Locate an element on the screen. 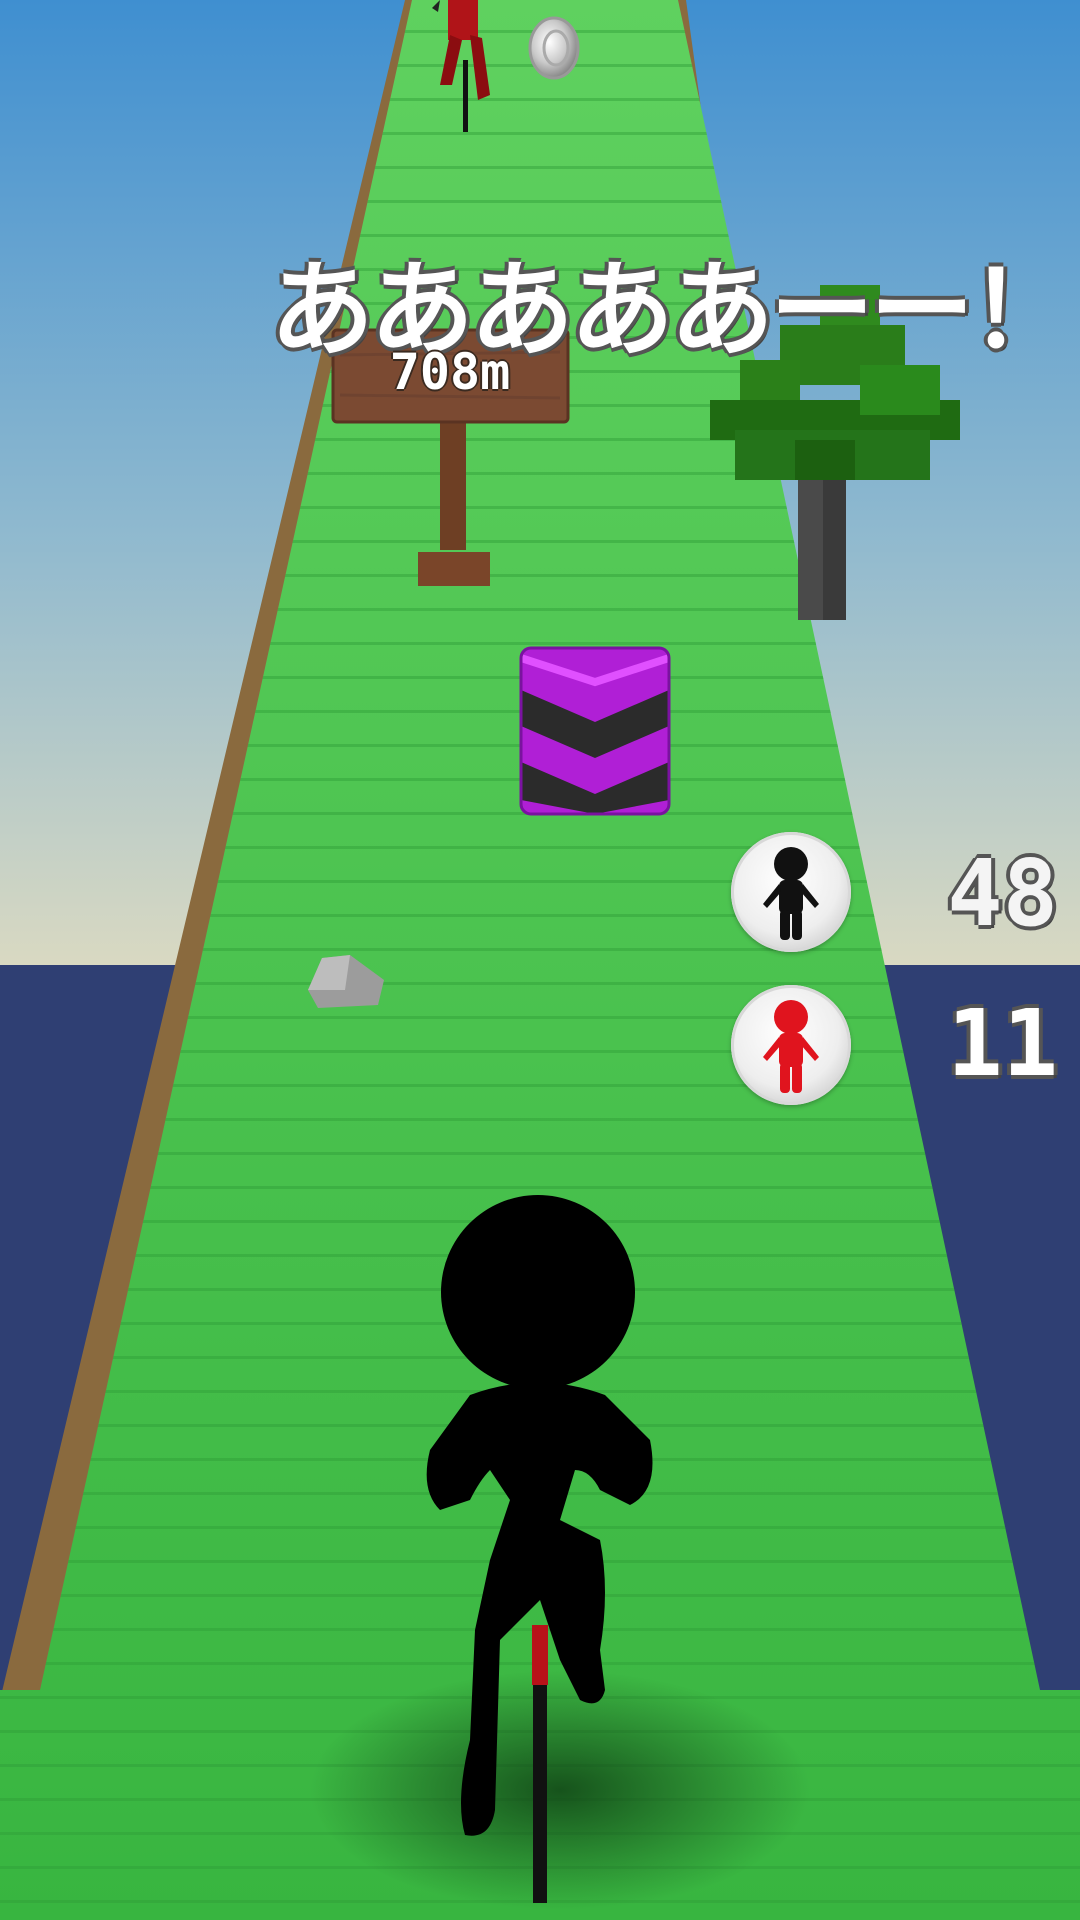 This screenshot has width=1080, height=1920. silver-coin is located at coordinates (554, 48).